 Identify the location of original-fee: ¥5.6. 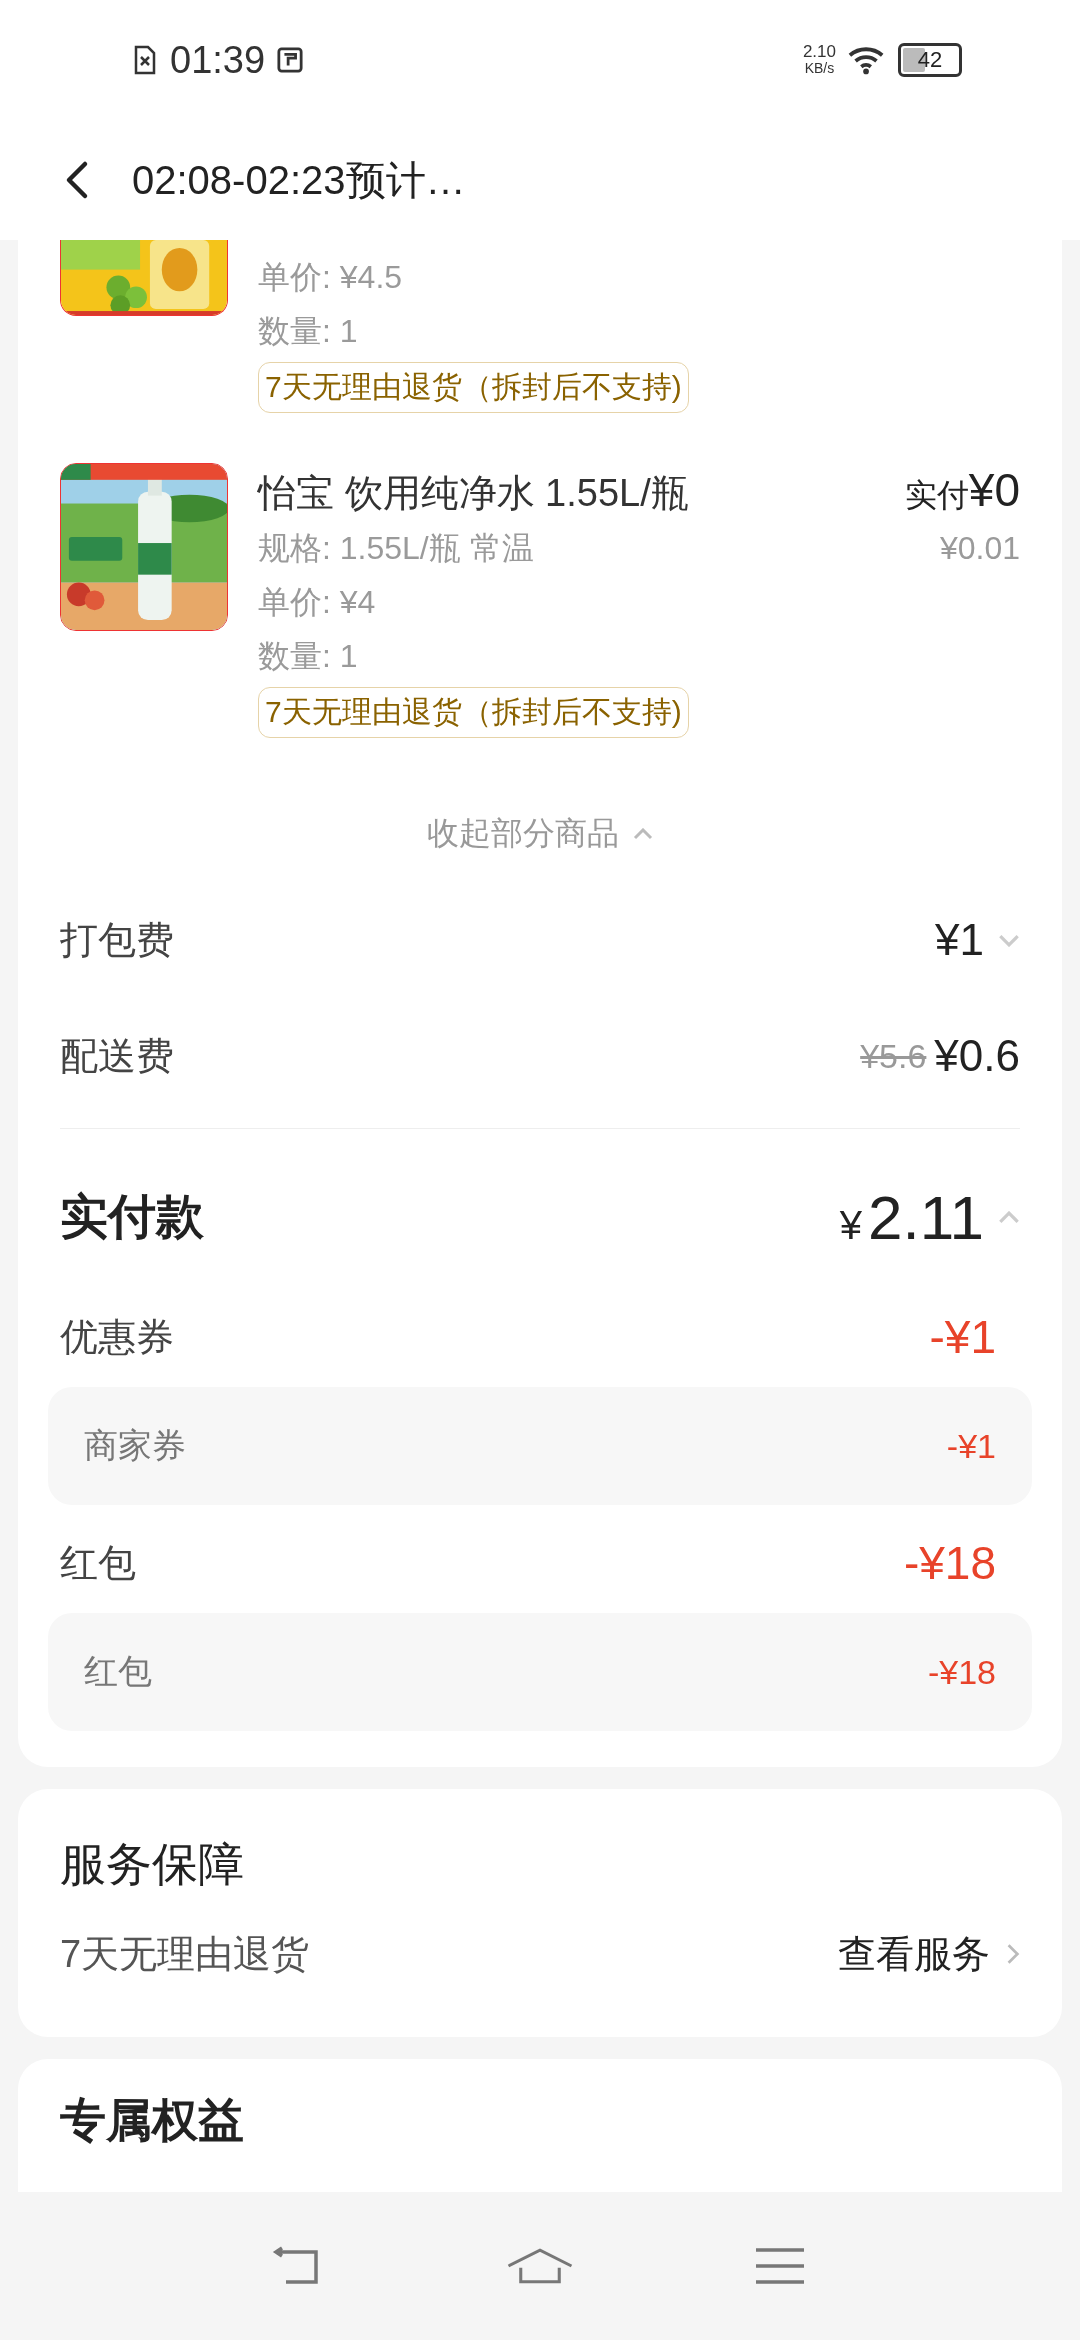
(893, 1056).